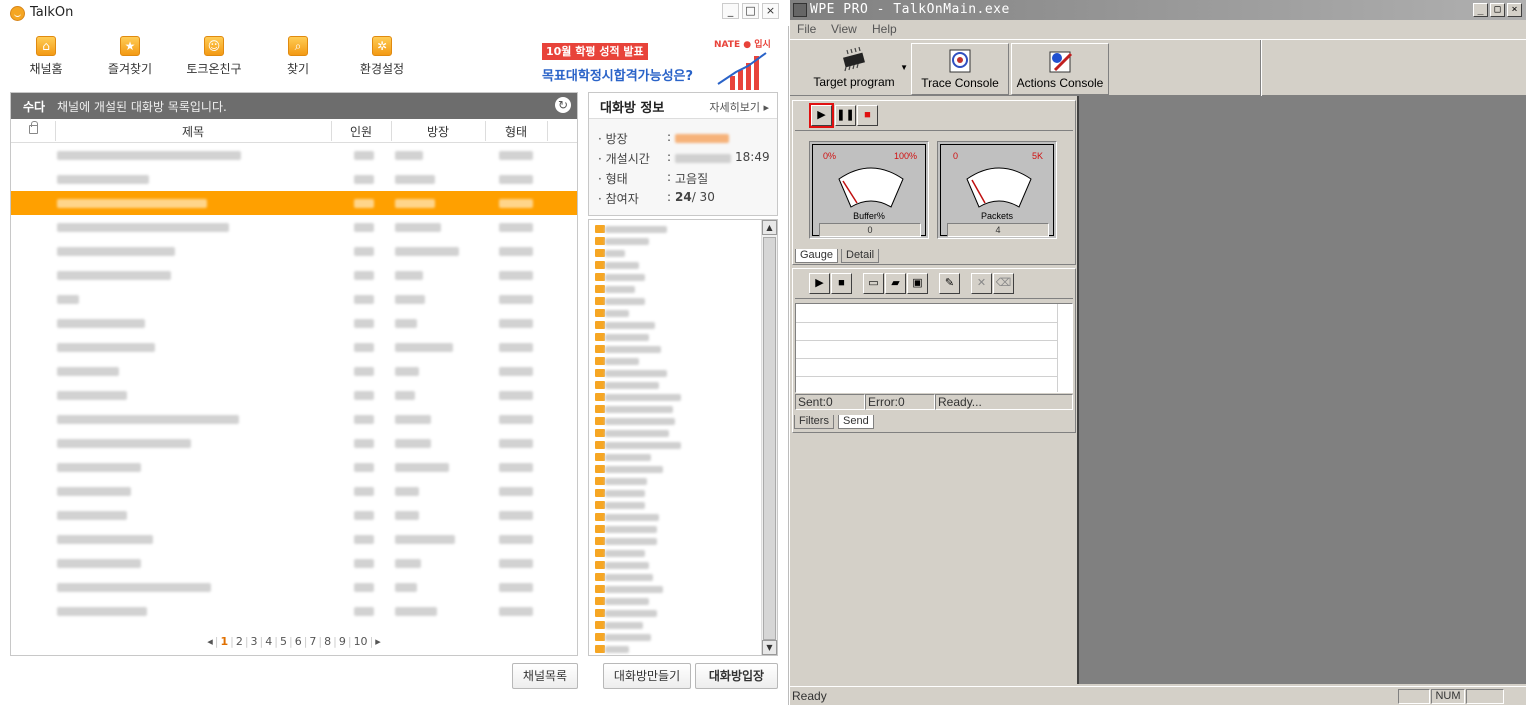 Image resolution: width=1526 pixels, height=705 pixels. Describe the element at coordinates (844, 29) in the screenshot. I see `menu-view: View` at that location.